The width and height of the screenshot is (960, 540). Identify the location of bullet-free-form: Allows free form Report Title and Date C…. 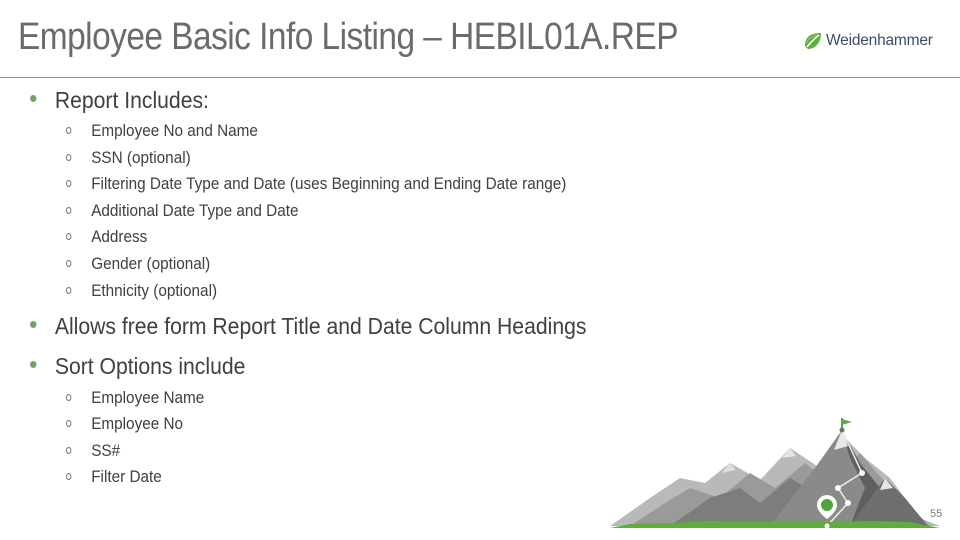
(308, 326).